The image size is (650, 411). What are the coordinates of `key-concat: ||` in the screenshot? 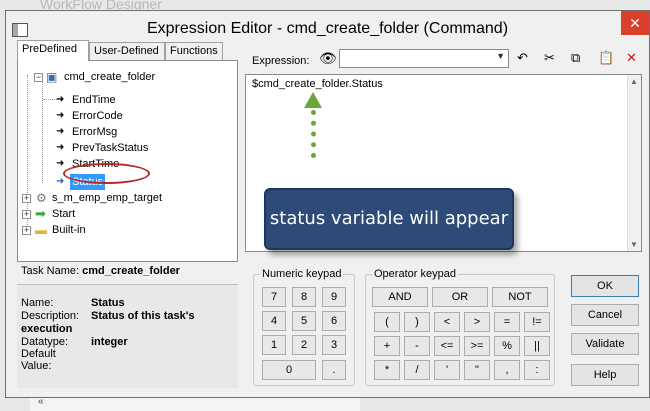 It's located at (537, 346).